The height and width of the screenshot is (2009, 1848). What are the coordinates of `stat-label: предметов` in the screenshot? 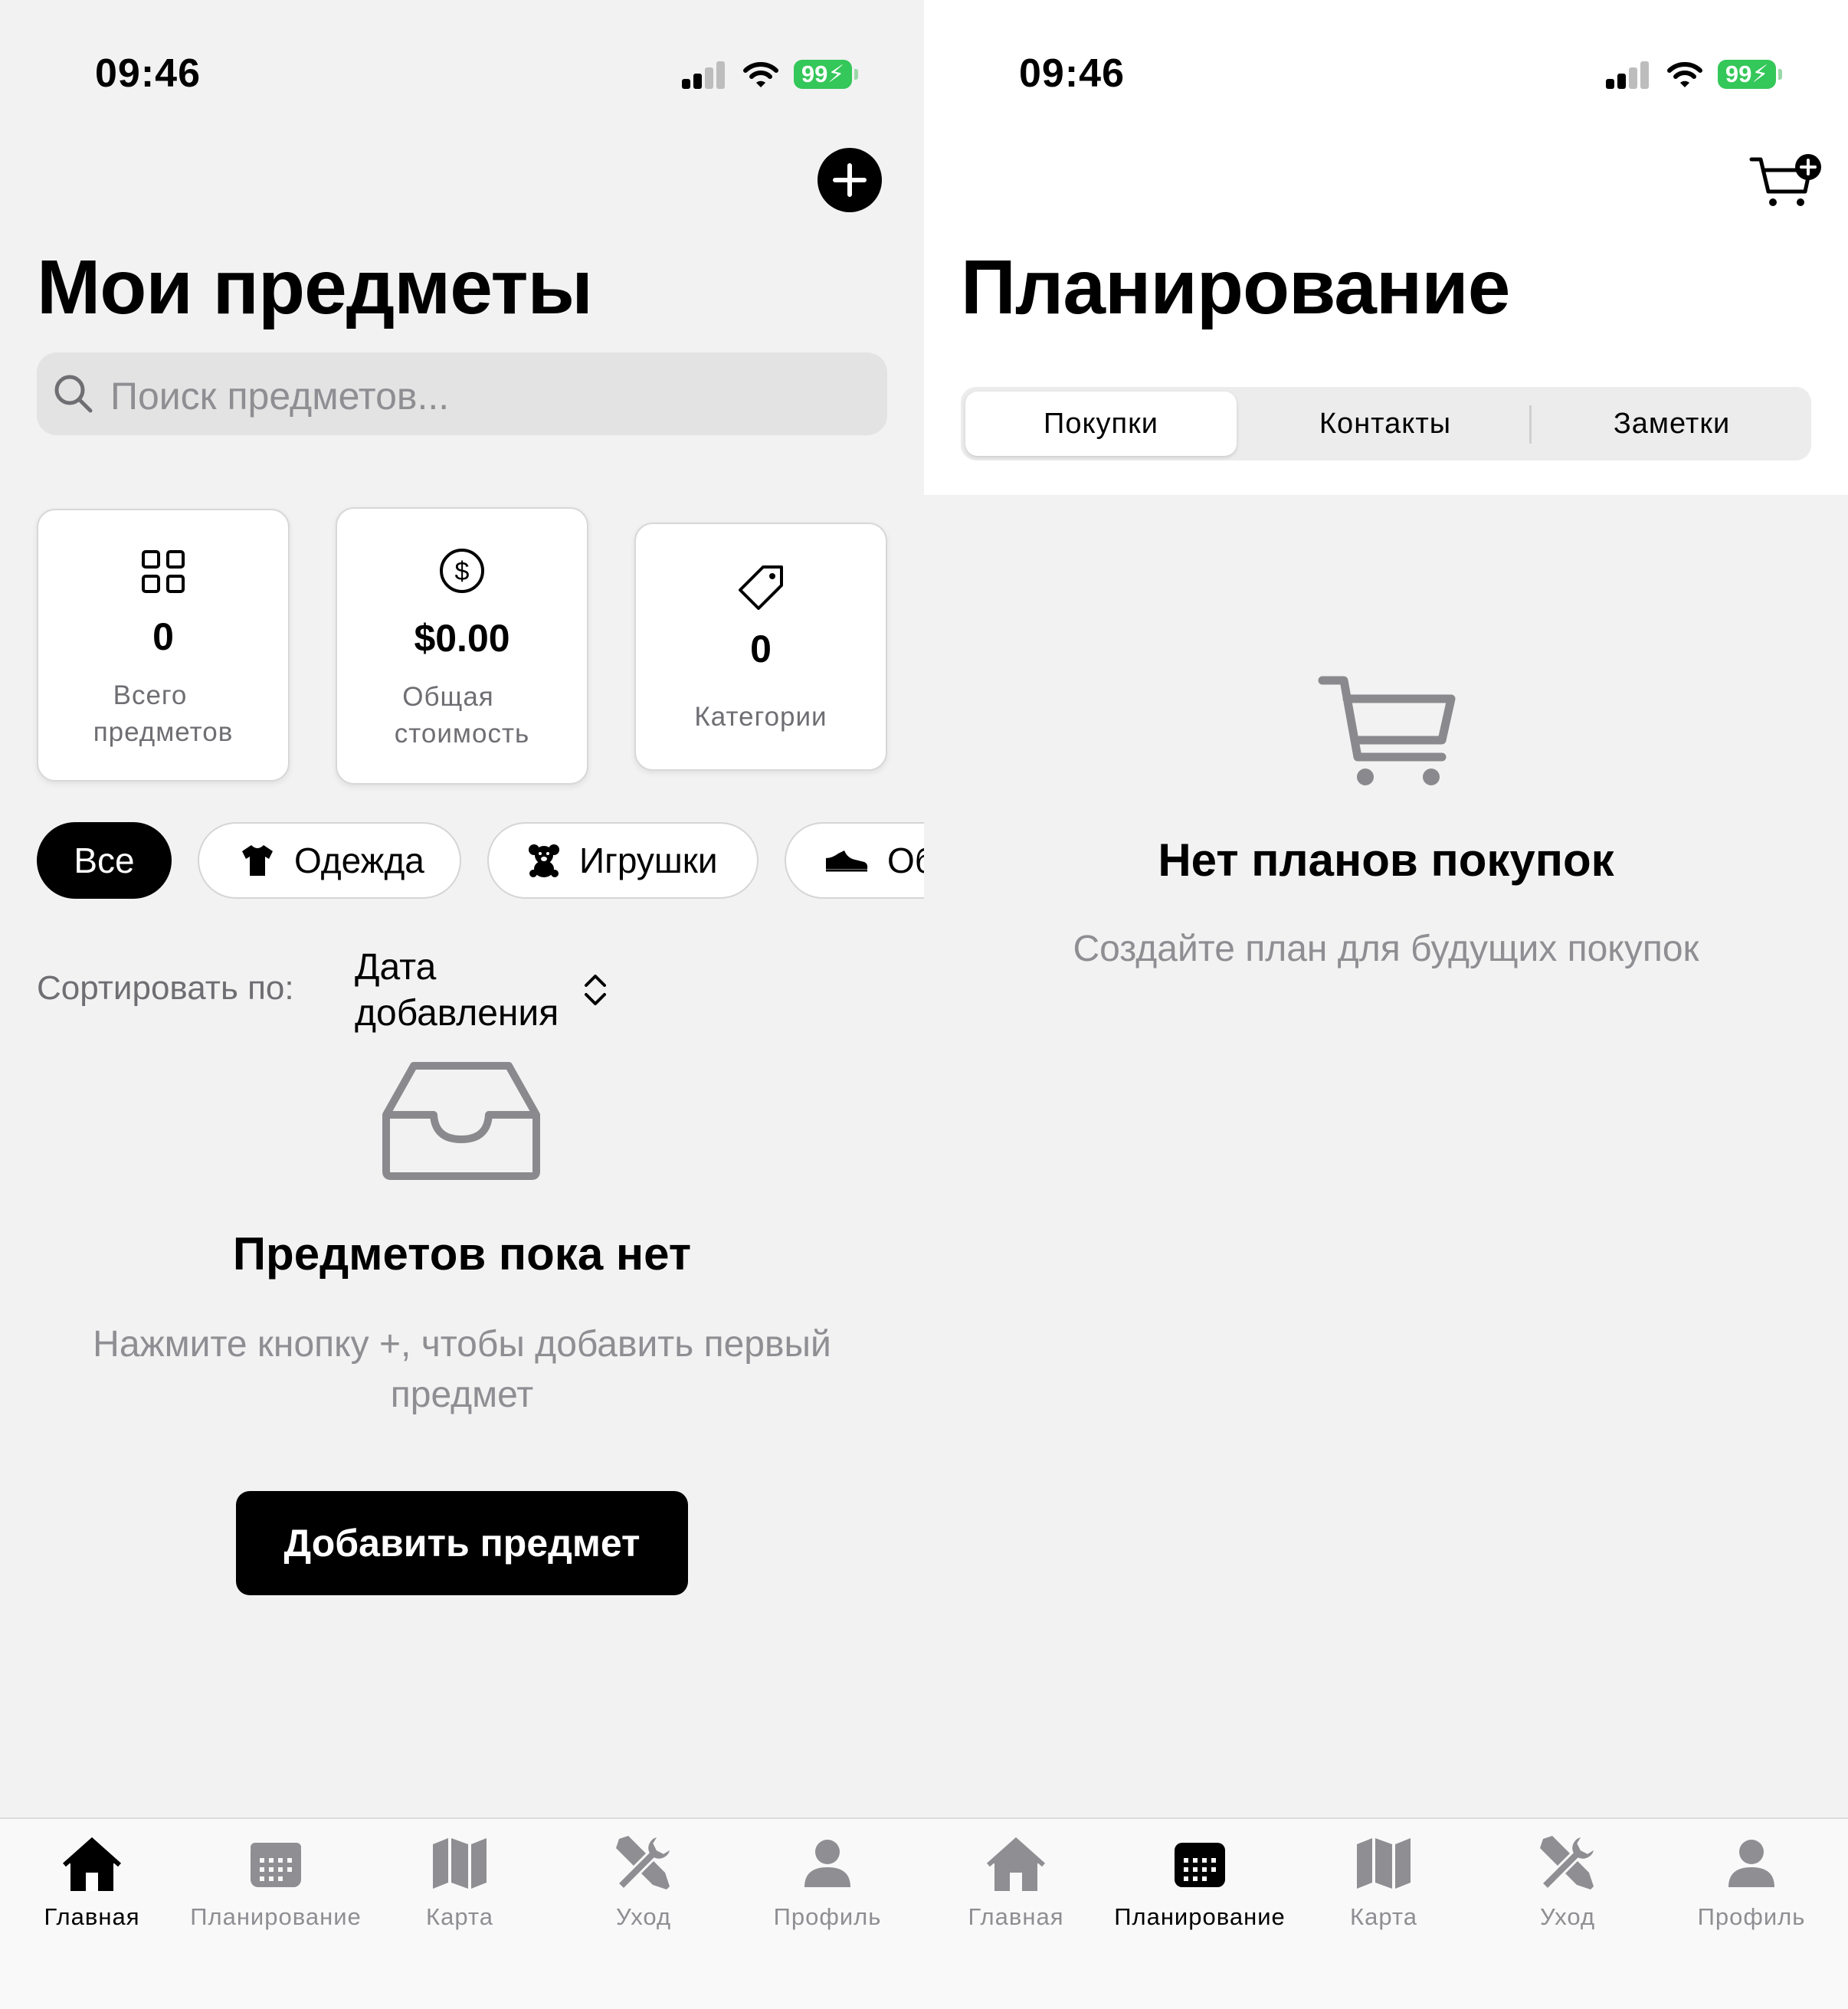 It's located at (163, 732).